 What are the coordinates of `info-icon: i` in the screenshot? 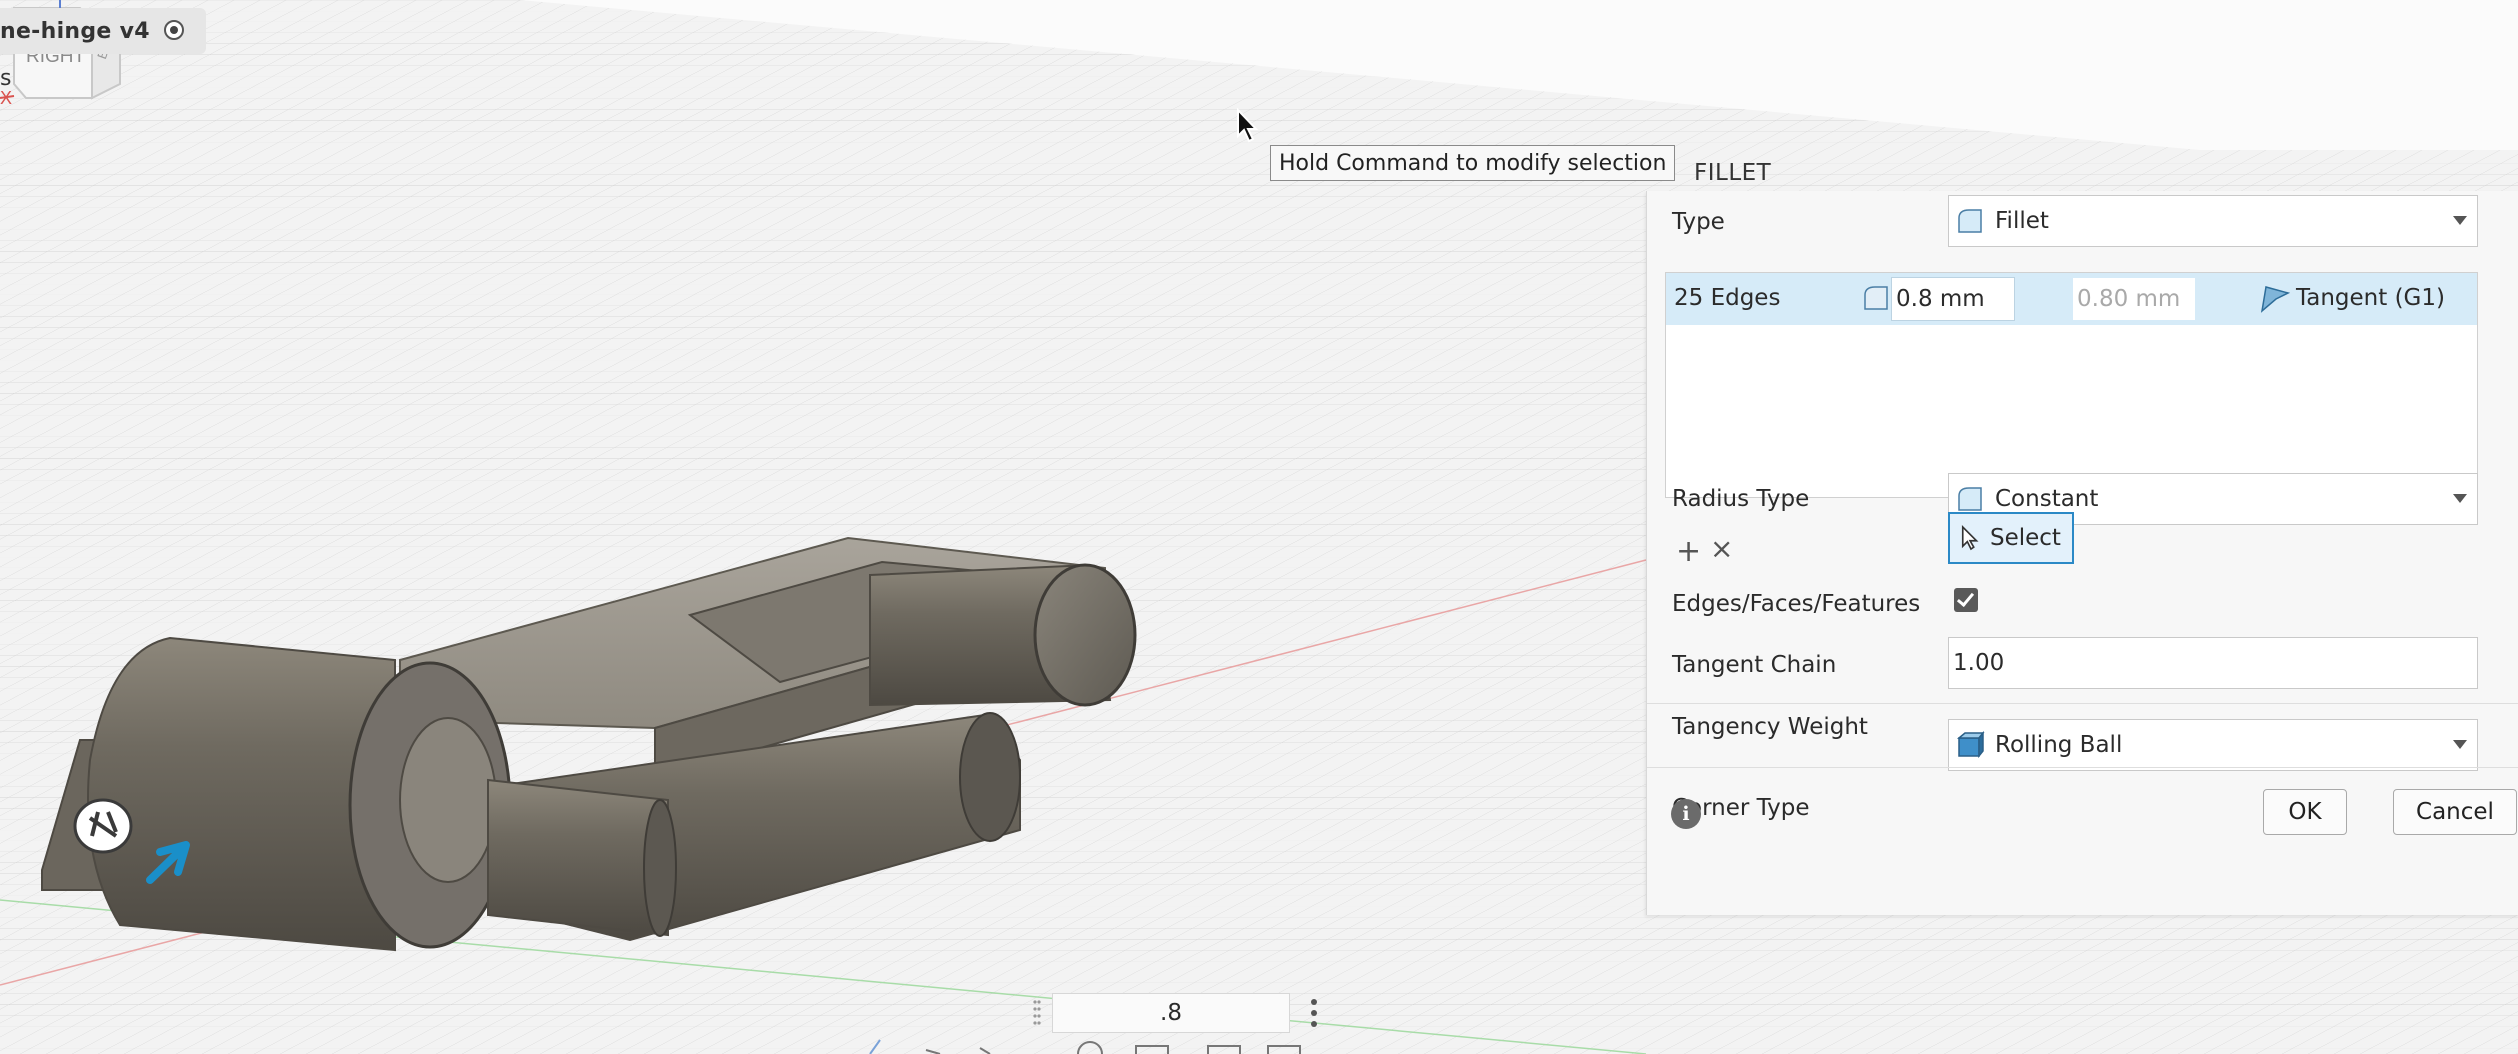 It's located at (1686, 814).